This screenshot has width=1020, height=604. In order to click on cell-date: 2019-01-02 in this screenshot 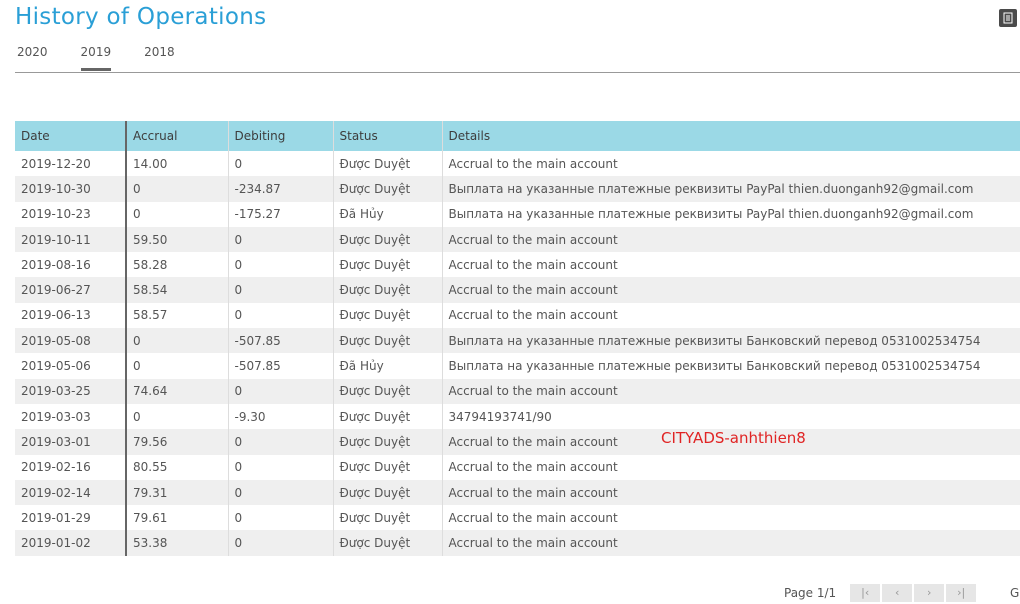, I will do `click(71, 543)`.